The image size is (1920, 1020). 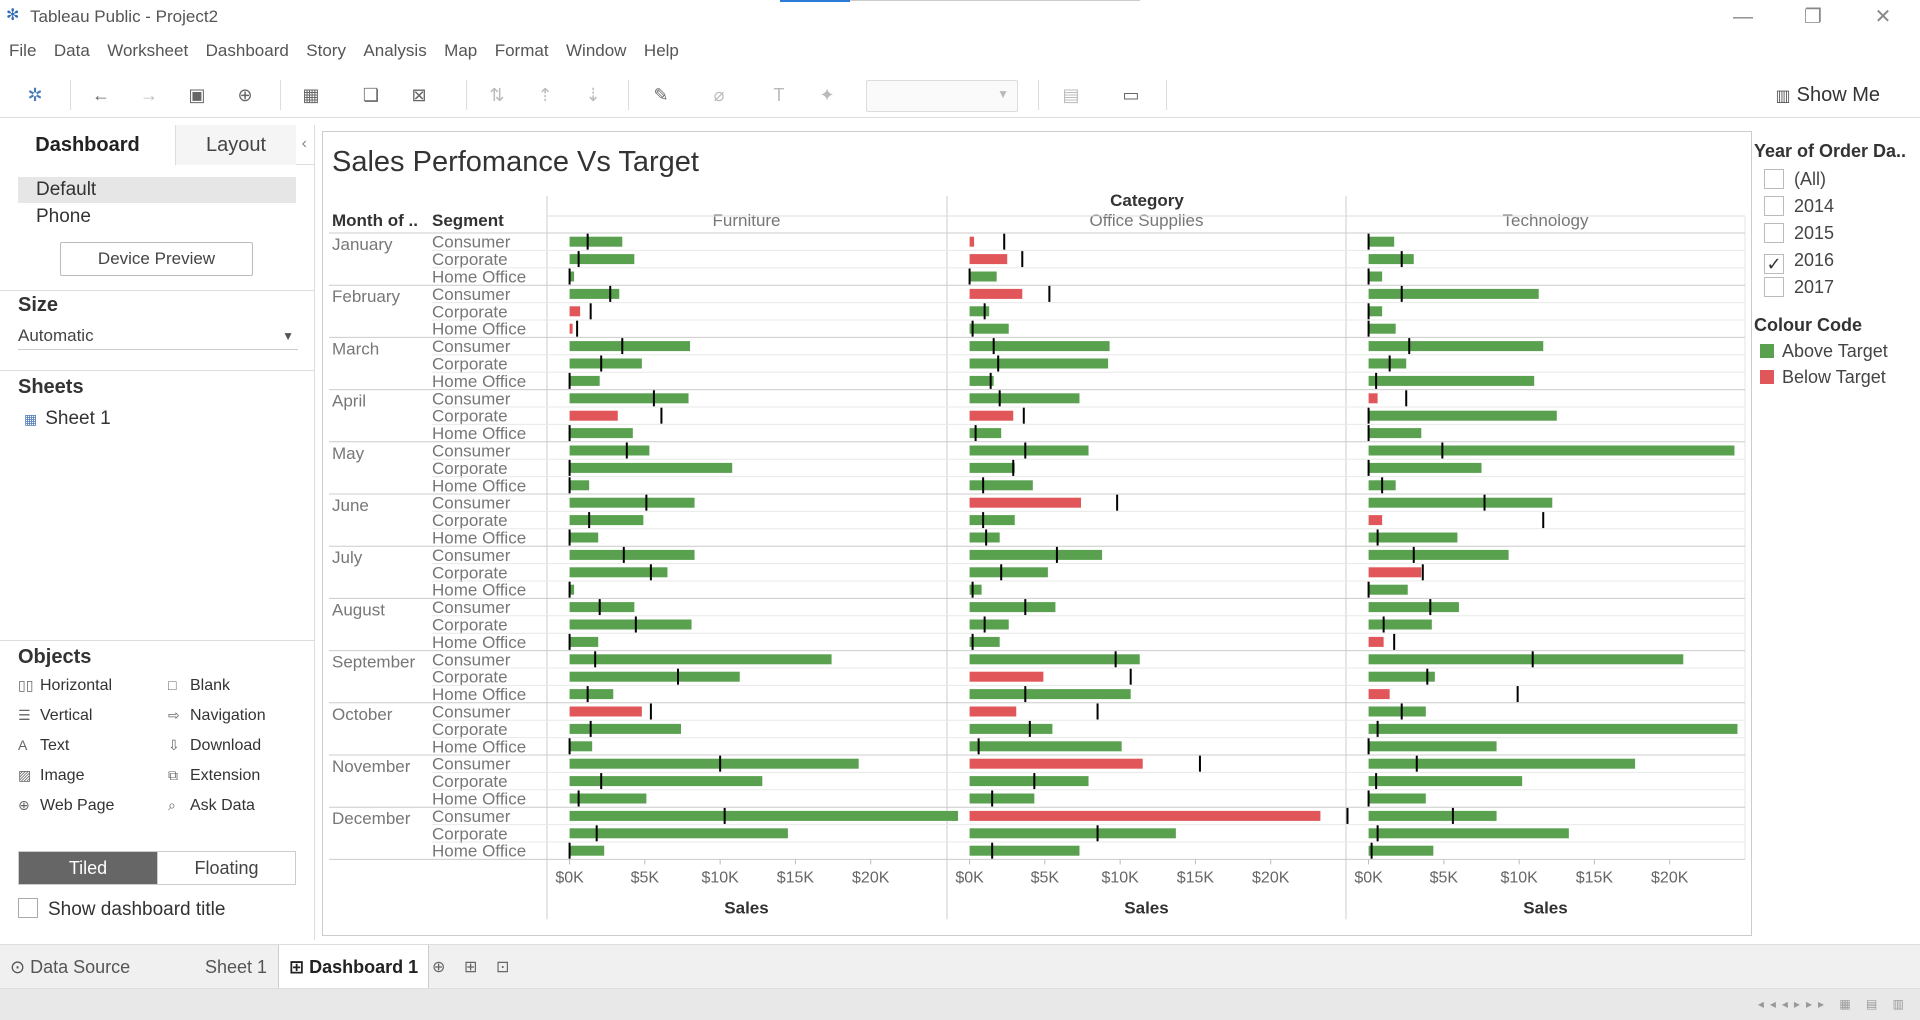 What do you see at coordinates (147, 51) in the screenshot?
I see `menu-worksheet: Worksheet` at bounding box center [147, 51].